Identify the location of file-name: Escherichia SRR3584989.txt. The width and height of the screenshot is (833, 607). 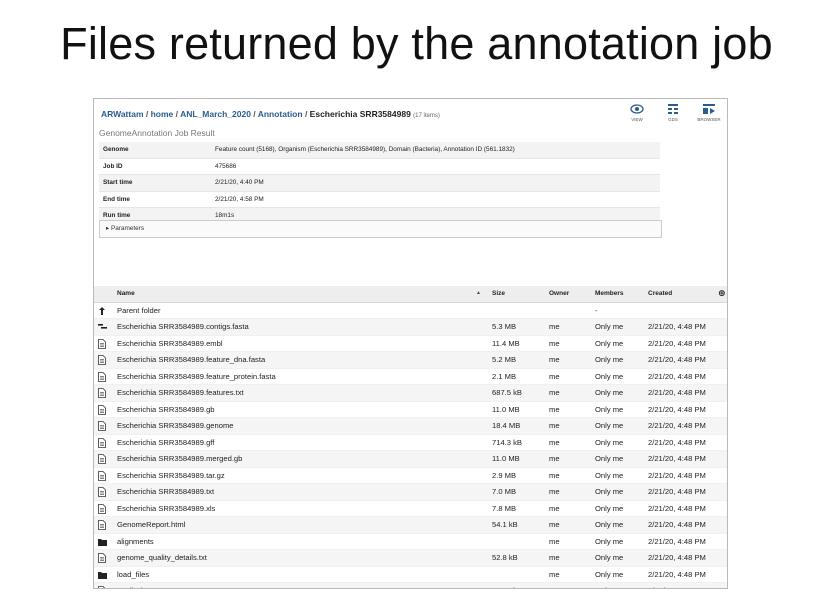
(166, 491).